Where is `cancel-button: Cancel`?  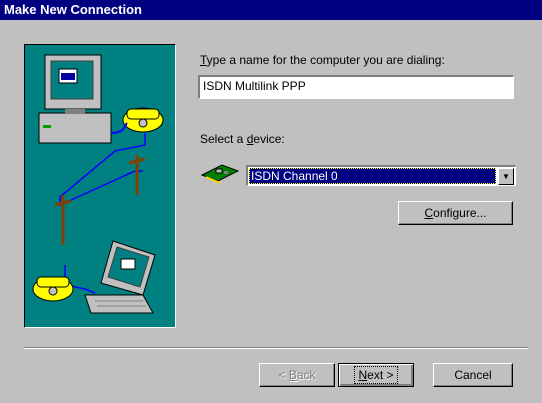 cancel-button: Cancel is located at coordinates (473, 375).